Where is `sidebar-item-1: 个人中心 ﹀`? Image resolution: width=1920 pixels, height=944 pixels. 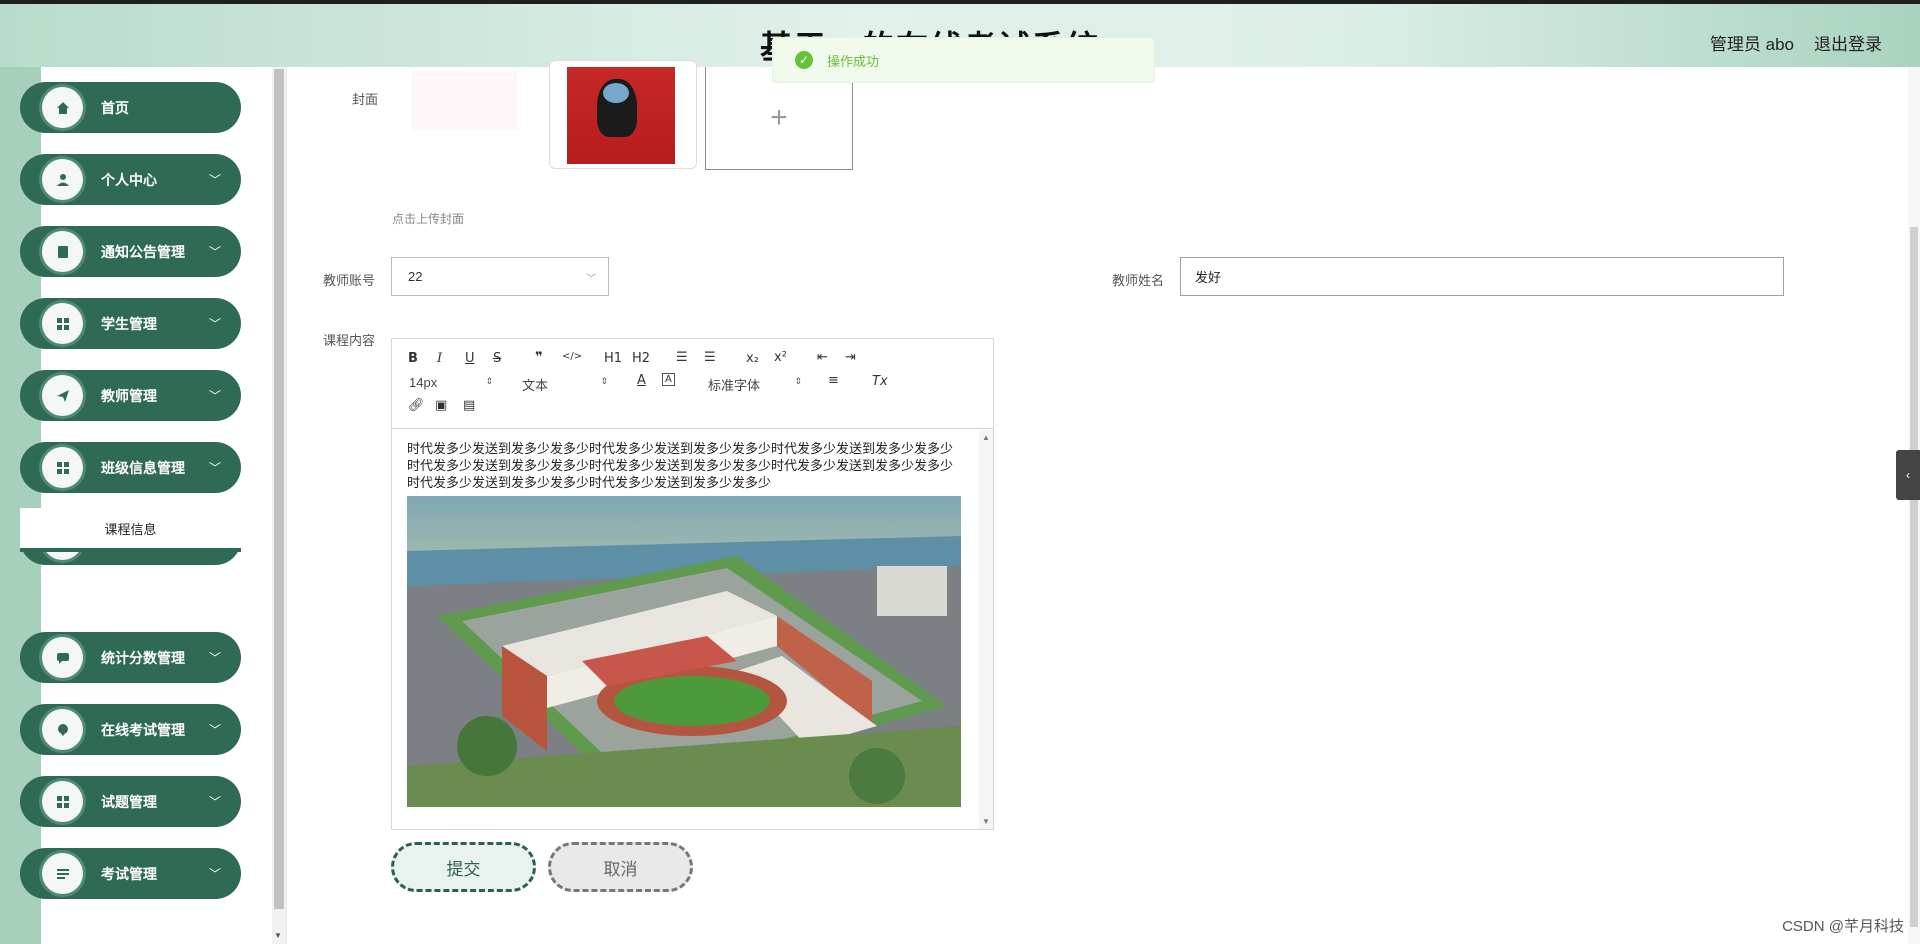
sidebar-item-1: 个人中心 ﹀ is located at coordinates (130, 179).